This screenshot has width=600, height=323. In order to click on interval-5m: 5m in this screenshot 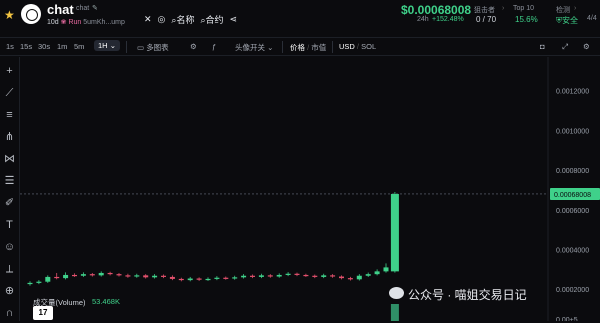, I will do `click(79, 46)`.